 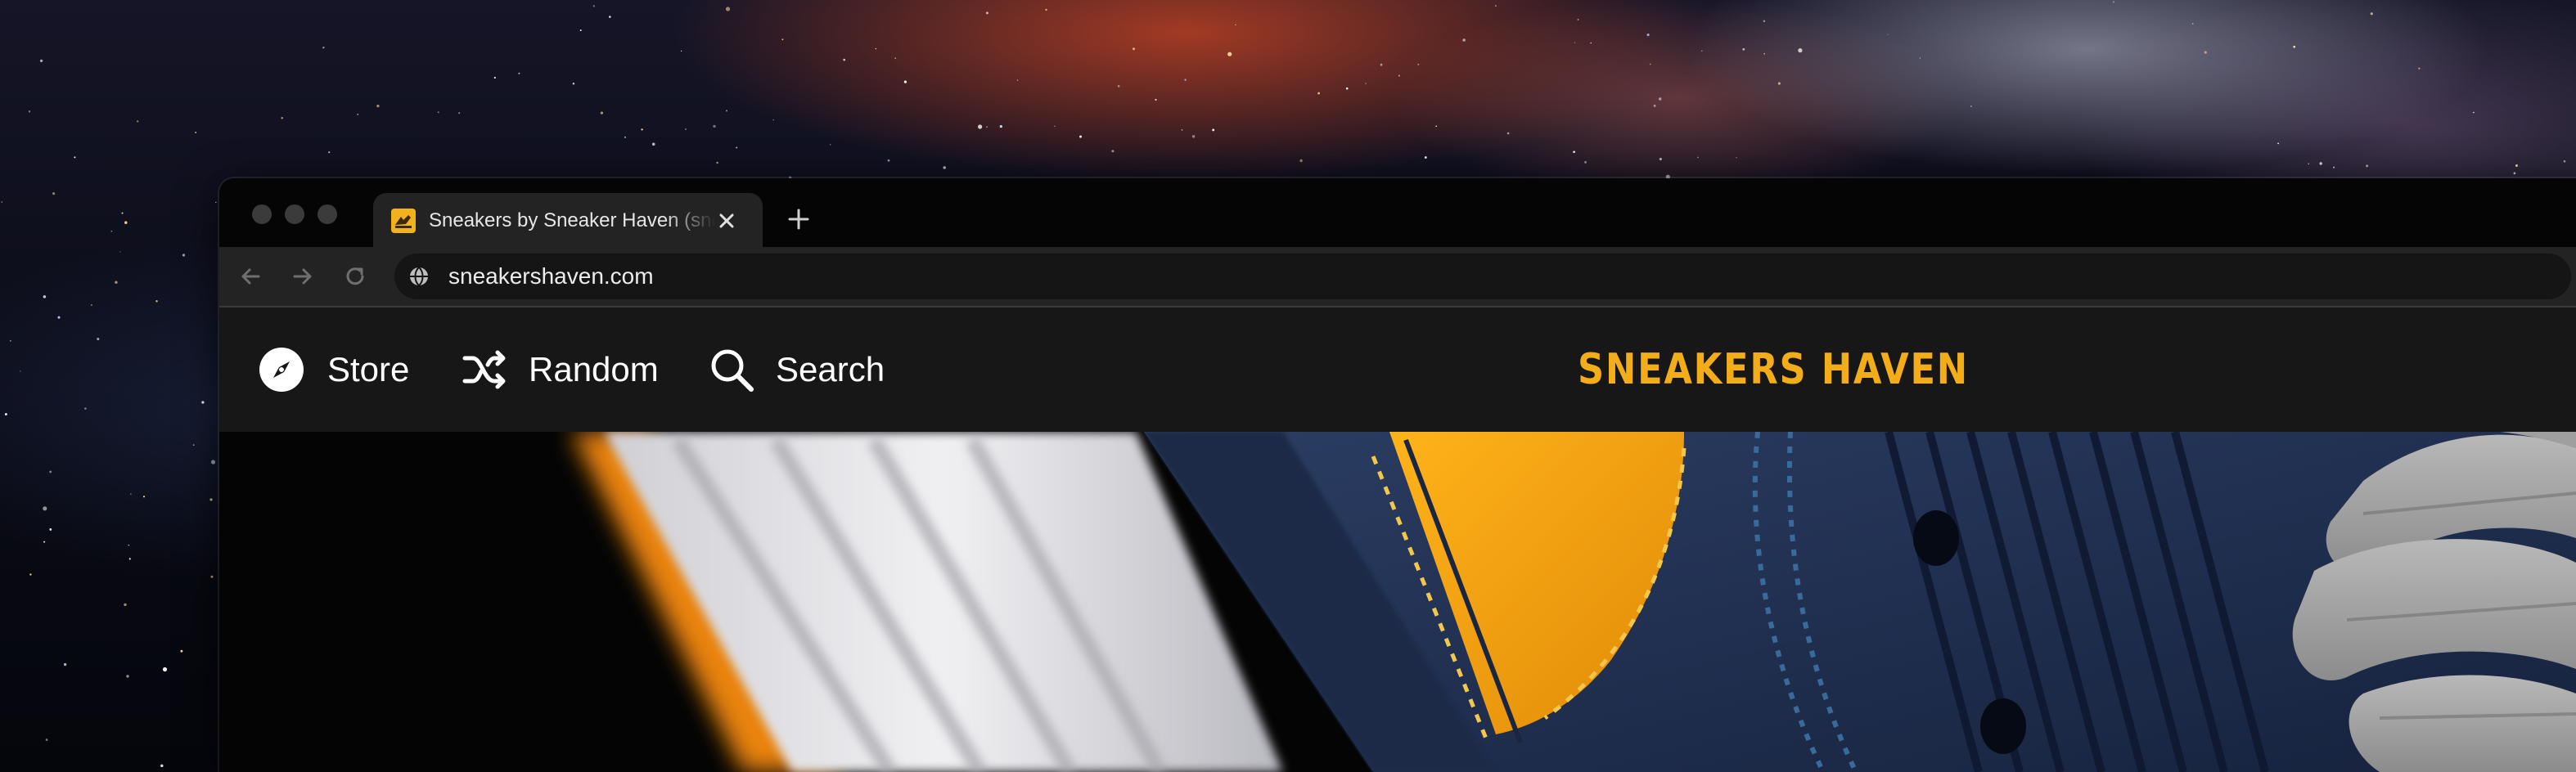 I want to click on address-bar: sneakershaven.com, so click(x=1483, y=276).